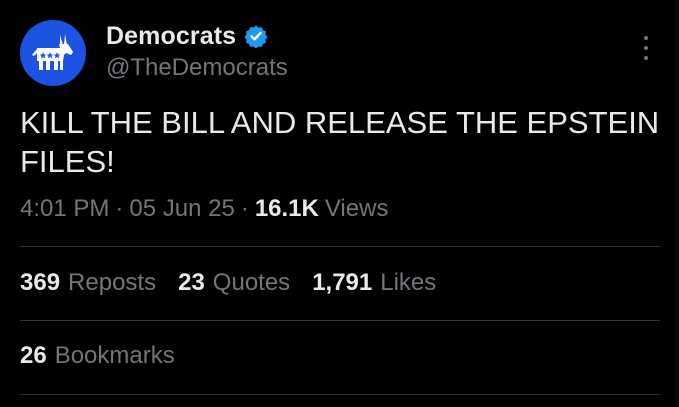 The width and height of the screenshot is (679, 407). Describe the element at coordinates (356, 208) in the screenshot. I see `views-label: Views` at that location.